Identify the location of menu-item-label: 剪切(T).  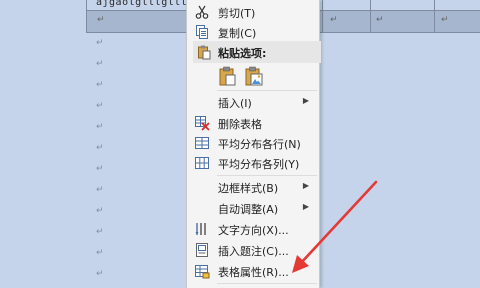
(237, 13).